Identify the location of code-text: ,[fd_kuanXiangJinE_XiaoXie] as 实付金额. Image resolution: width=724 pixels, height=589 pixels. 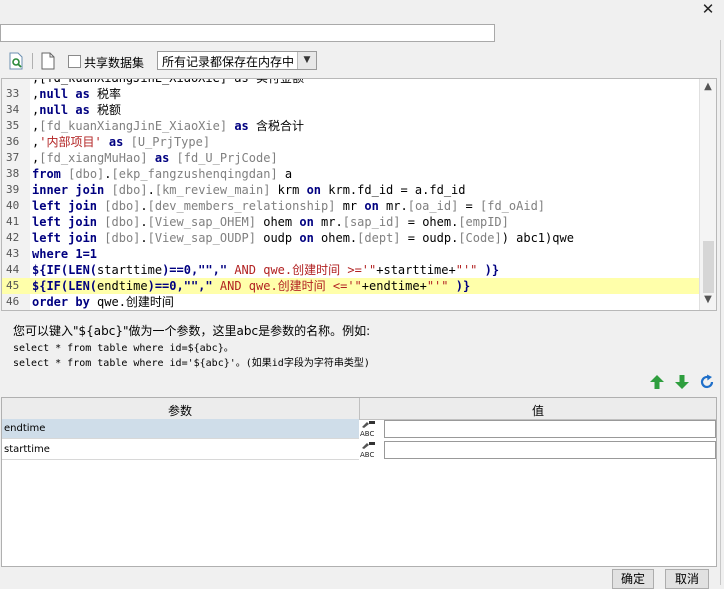
(168, 82).